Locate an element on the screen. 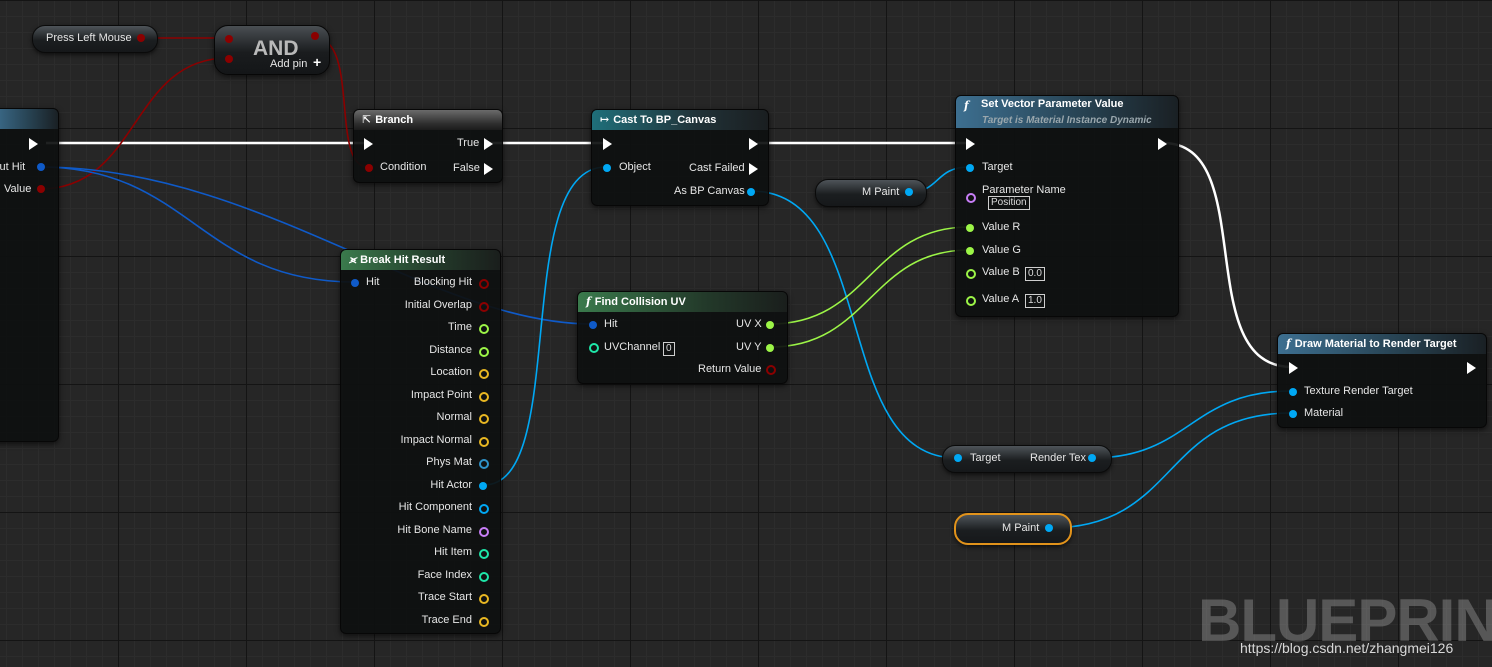 The image size is (1492, 667). set-vector-exec-in-pin is located at coordinates (970, 144).